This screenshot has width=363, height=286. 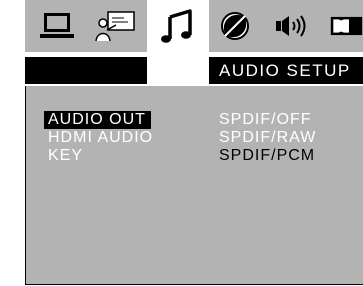 I want to click on tab-video-setup, so click(x=235, y=26).